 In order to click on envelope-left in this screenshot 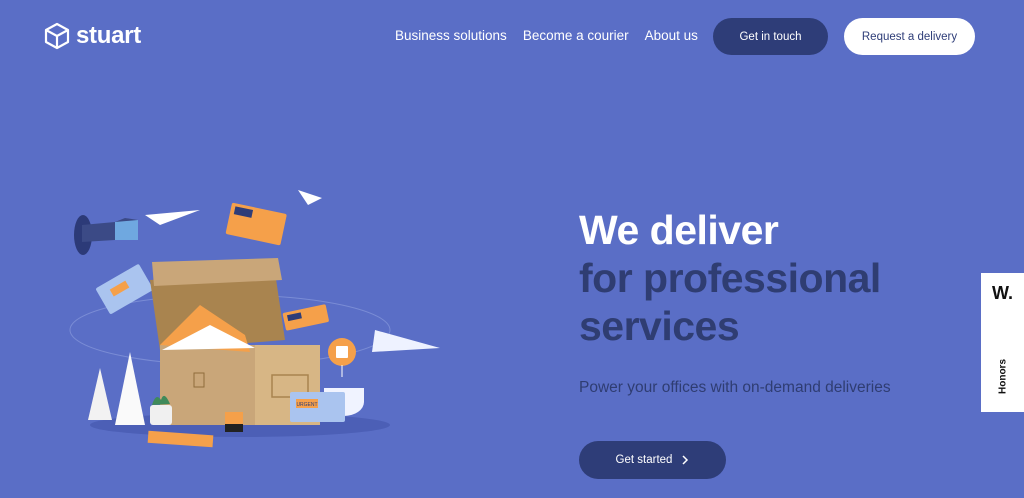, I will do `click(124, 289)`.